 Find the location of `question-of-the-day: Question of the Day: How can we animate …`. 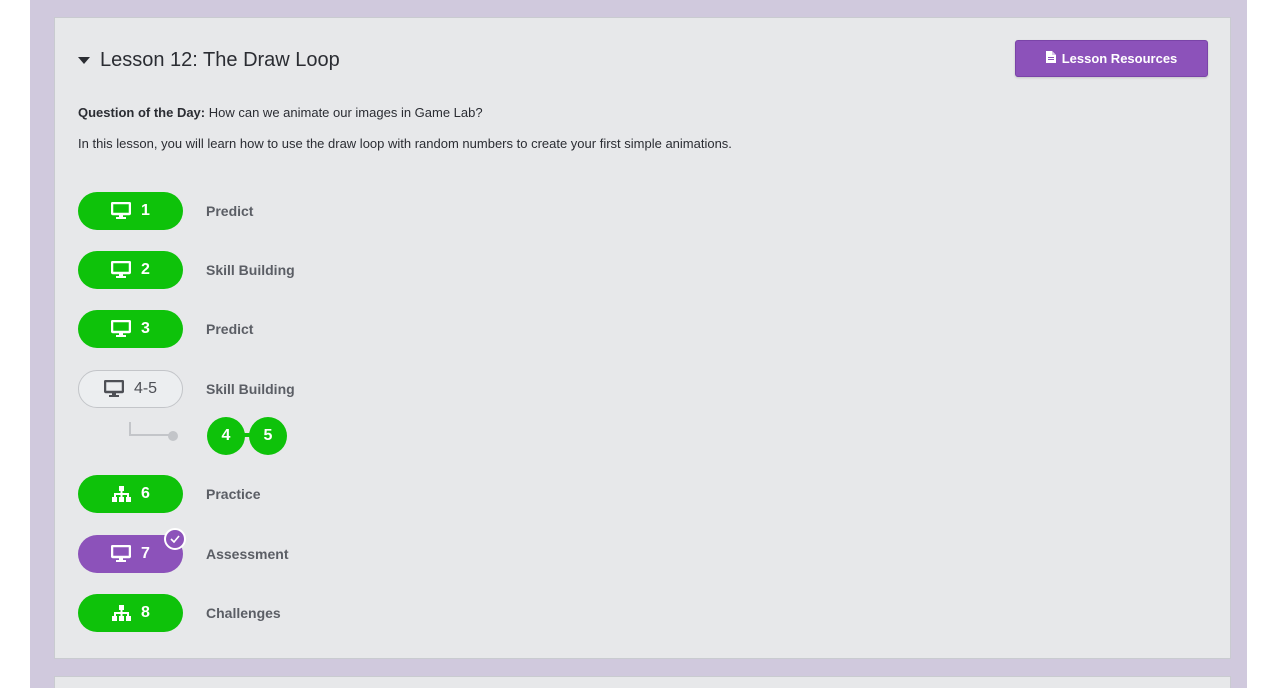

question-of-the-day: Question of the Day: How can we animate … is located at coordinates (280, 112).